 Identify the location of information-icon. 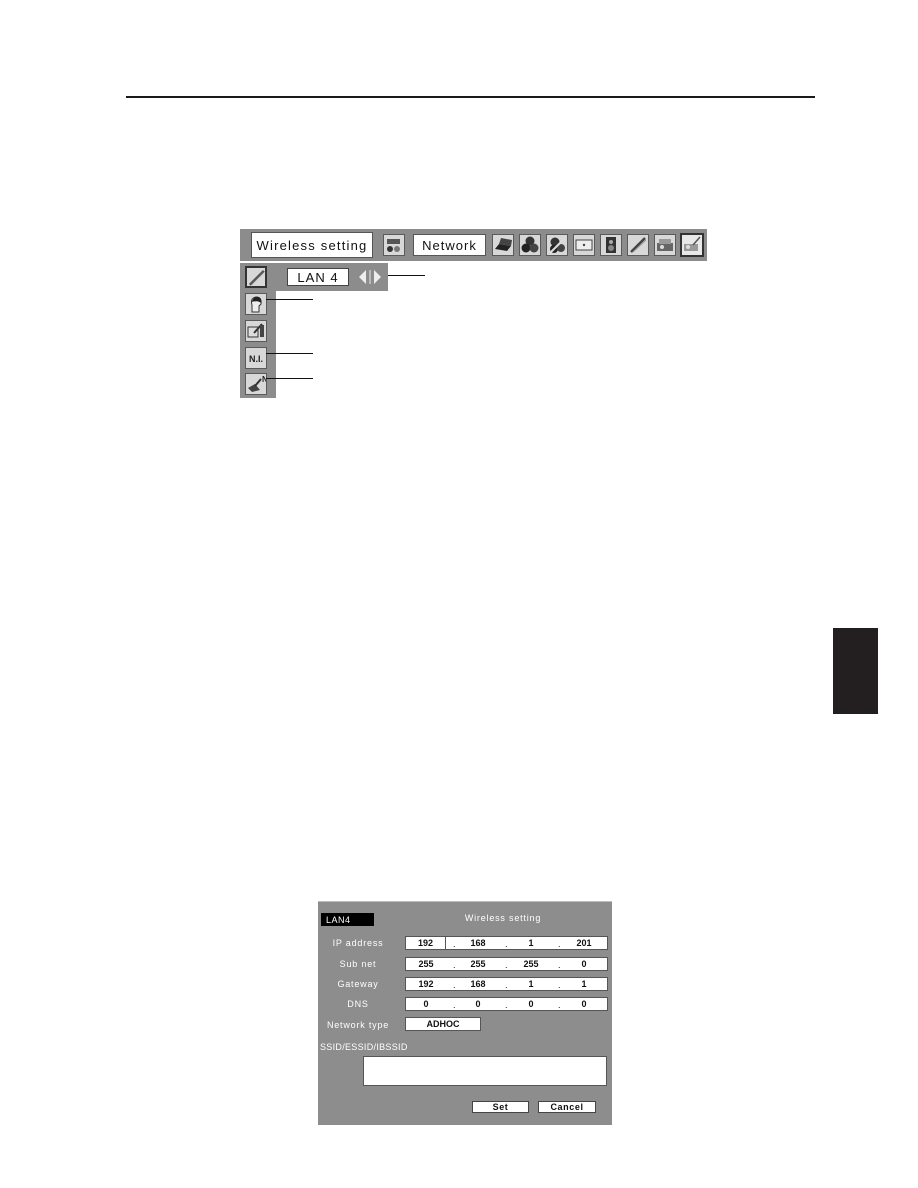
(665, 245).